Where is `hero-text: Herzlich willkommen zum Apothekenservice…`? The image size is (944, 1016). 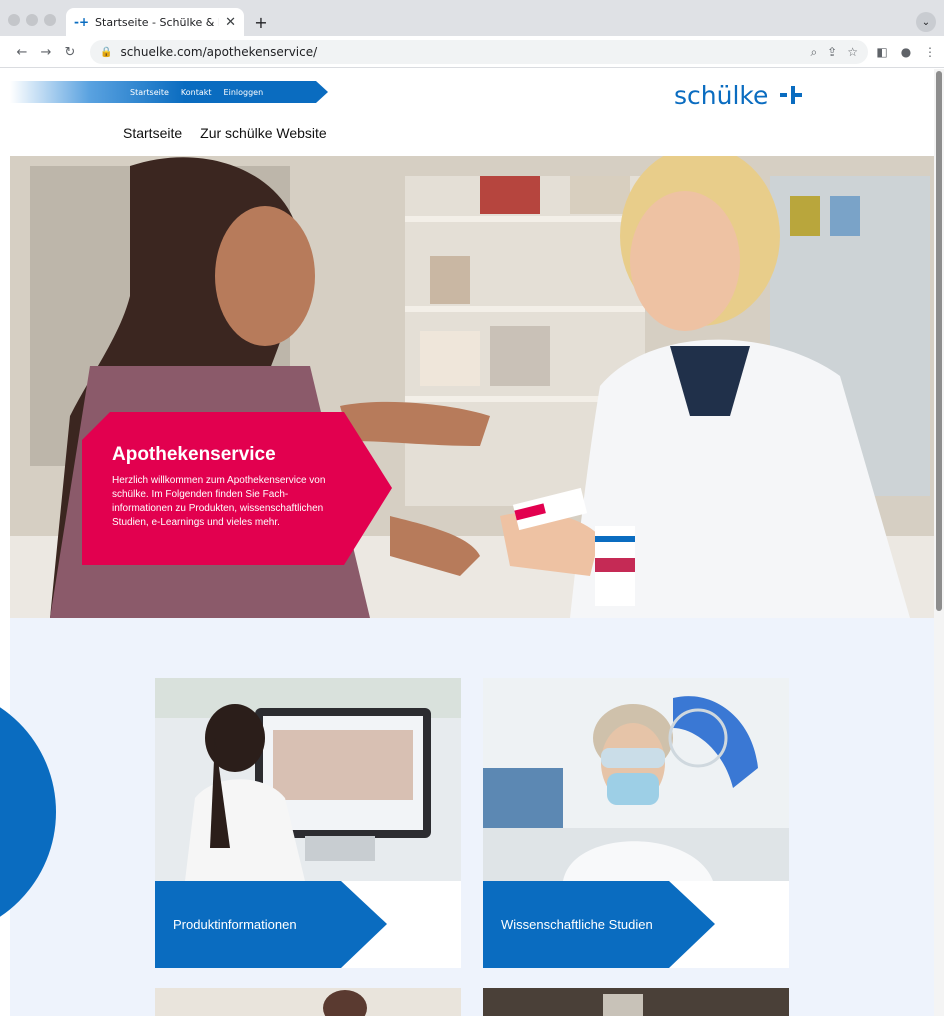
hero-text: Herzlich willkommen zum Apothekenservice… is located at coordinates (219, 501).